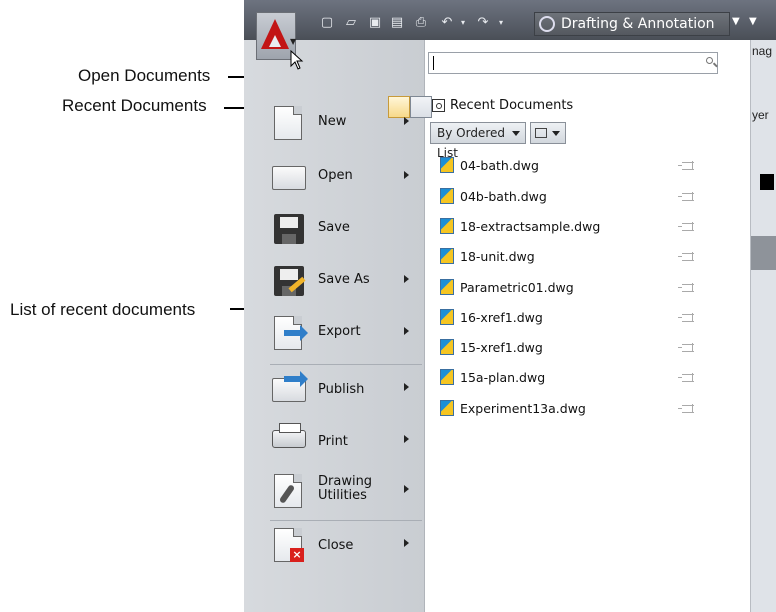 The height and width of the screenshot is (612, 776). I want to click on menu-item-open: Open, so click(347, 181).